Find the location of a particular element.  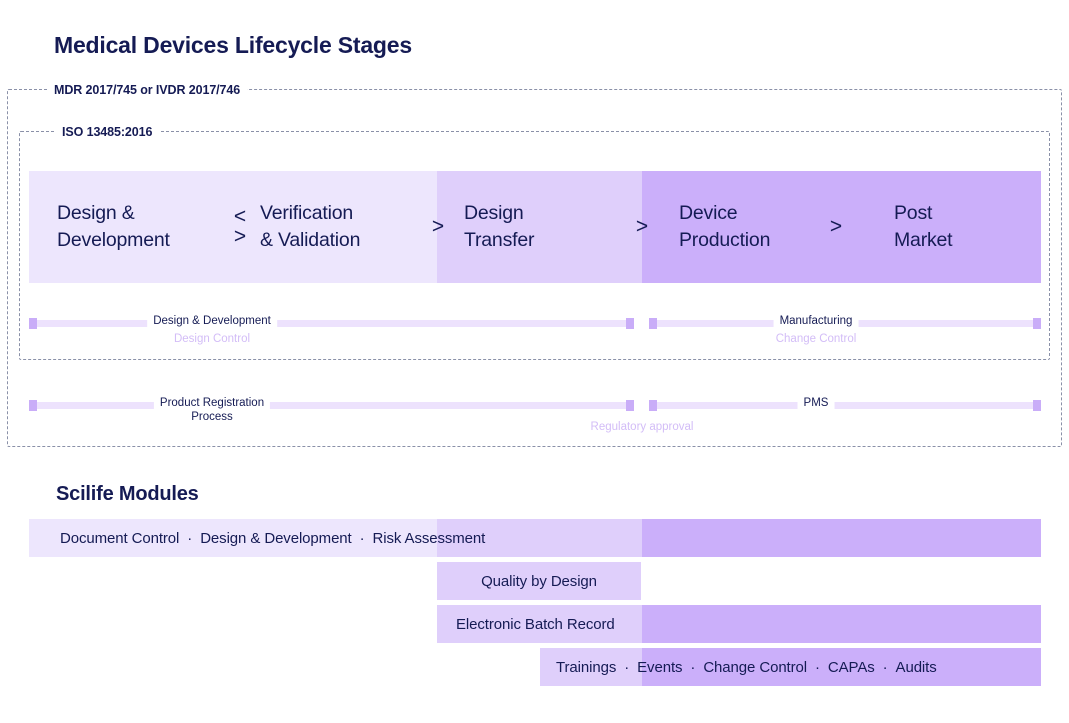

module-item: Trainings is located at coordinates (586, 667).